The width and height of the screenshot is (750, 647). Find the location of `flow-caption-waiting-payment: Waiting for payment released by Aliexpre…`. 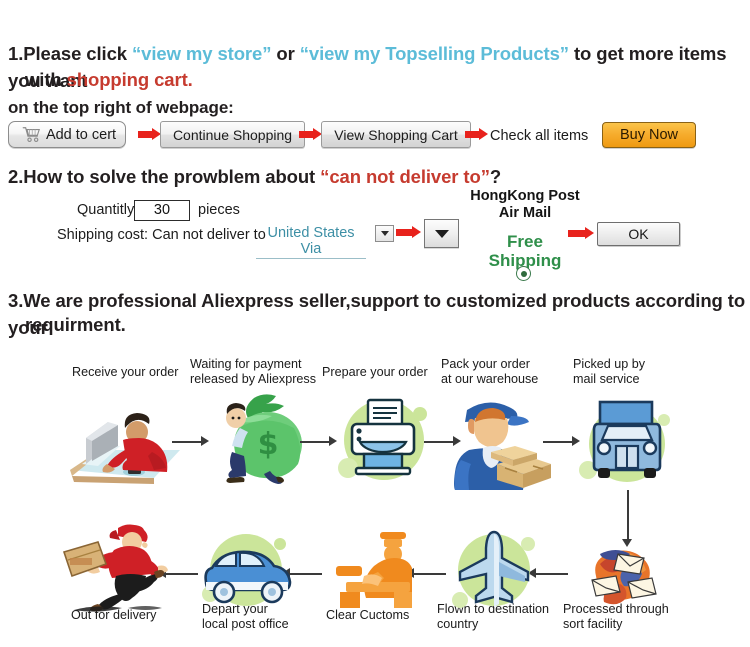

flow-caption-waiting-payment: Waiting for payment released by Aliexpre… is located at coordinates (253, 371).